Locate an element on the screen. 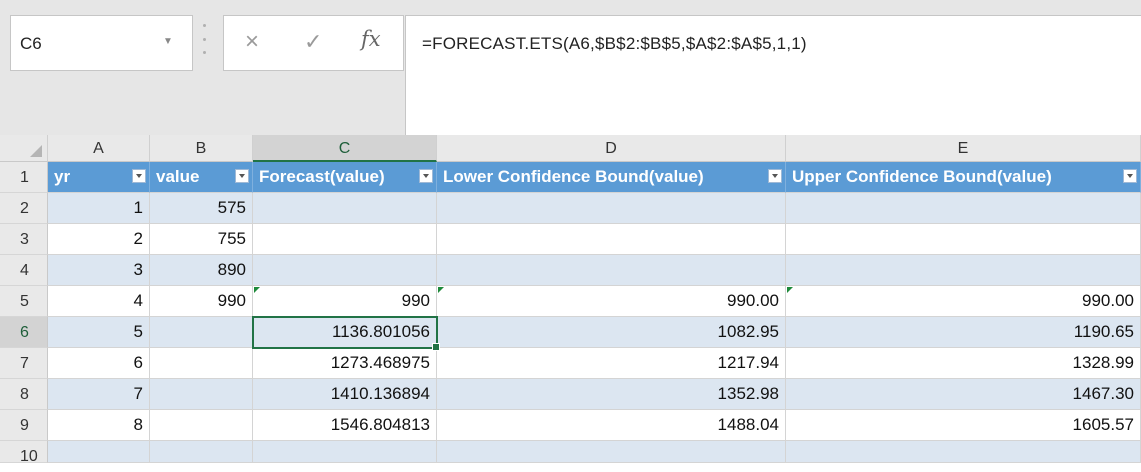  cell-value: 575 is located at coordinates (231, 207).